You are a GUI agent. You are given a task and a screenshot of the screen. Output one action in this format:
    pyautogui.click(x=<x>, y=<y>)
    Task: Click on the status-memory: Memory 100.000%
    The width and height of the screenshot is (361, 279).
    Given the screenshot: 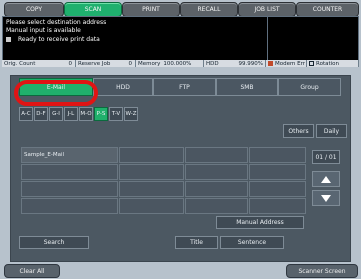 What is the action you would take?
    pyautogui.click(x=170, y=63)
    